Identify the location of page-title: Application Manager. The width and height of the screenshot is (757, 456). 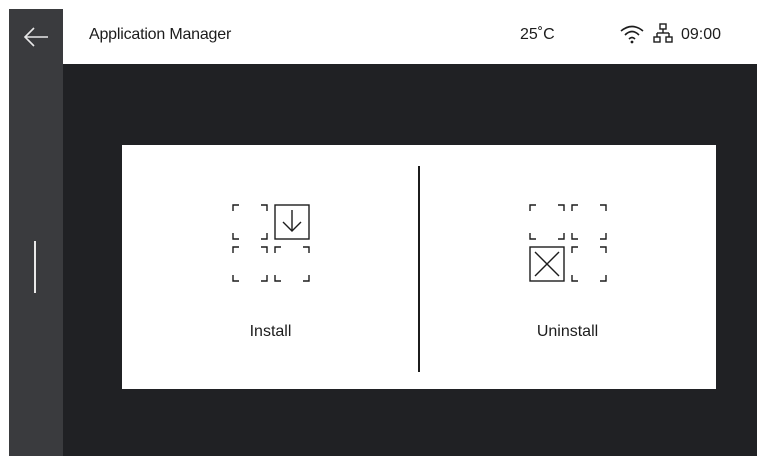
(160, 34).